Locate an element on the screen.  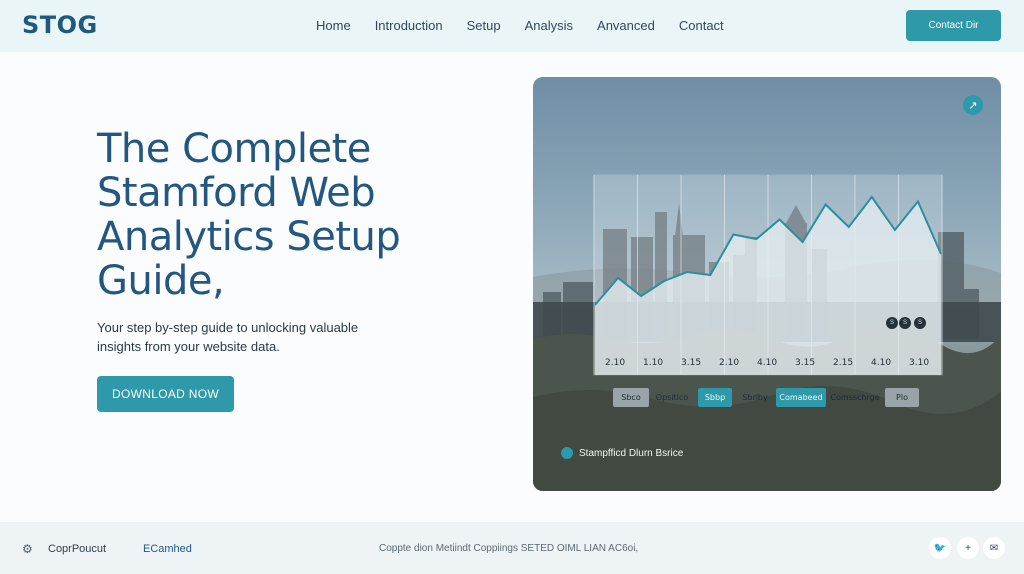
panel-caption: Stampfficd Dlurn Bsrice is located at coordinates (622, 453).